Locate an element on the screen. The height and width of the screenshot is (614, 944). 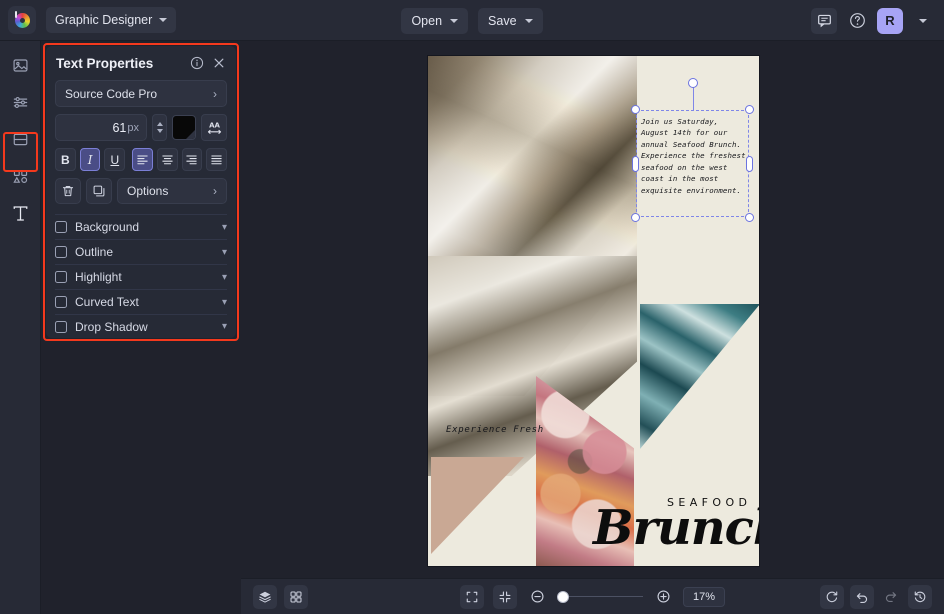
ocean-photo-triangle is located at coordinates (699, 376).